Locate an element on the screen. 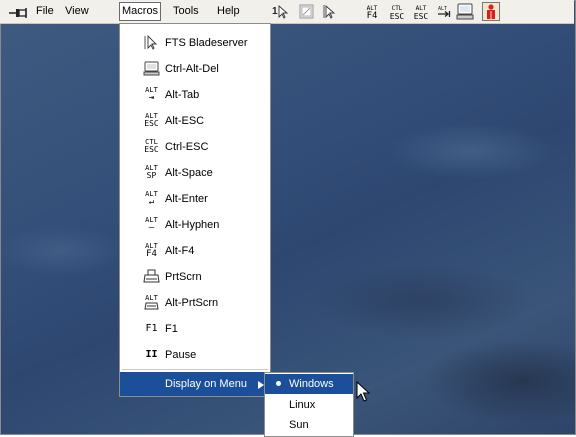 This screenshot has width=576, height=437. menu-item-pause: II Pause is located at coordinates (195, 355).